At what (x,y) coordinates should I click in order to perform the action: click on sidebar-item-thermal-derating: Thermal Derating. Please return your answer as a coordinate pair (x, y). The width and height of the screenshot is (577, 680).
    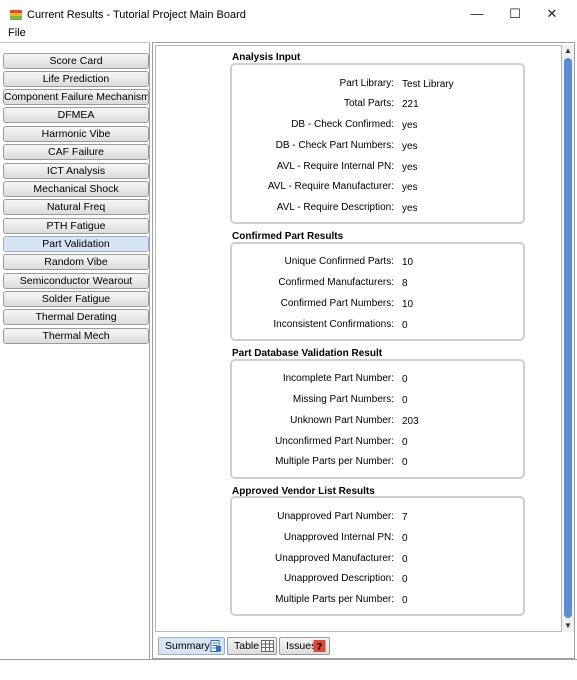
    Looking at the image, I should click on (76, 317).